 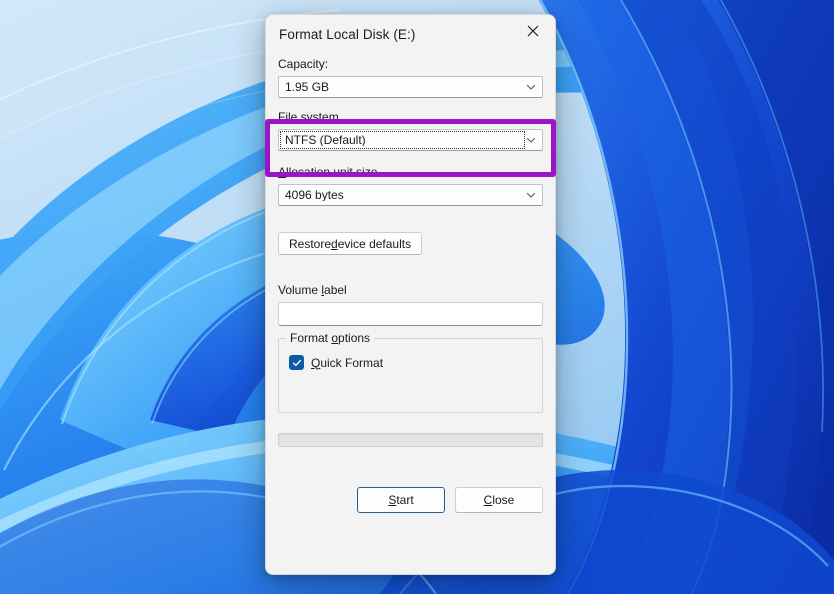 What do you see at coordinates (311, 338) in the screenshot?
I see `format-options-legend-pre: Format` at bounding box center [311, 338].